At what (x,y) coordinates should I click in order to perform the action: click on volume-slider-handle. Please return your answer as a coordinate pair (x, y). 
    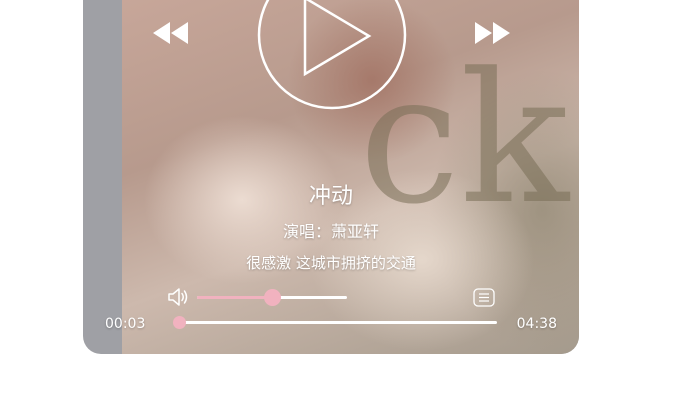
    Looking at the image, I should click on (272, 297).